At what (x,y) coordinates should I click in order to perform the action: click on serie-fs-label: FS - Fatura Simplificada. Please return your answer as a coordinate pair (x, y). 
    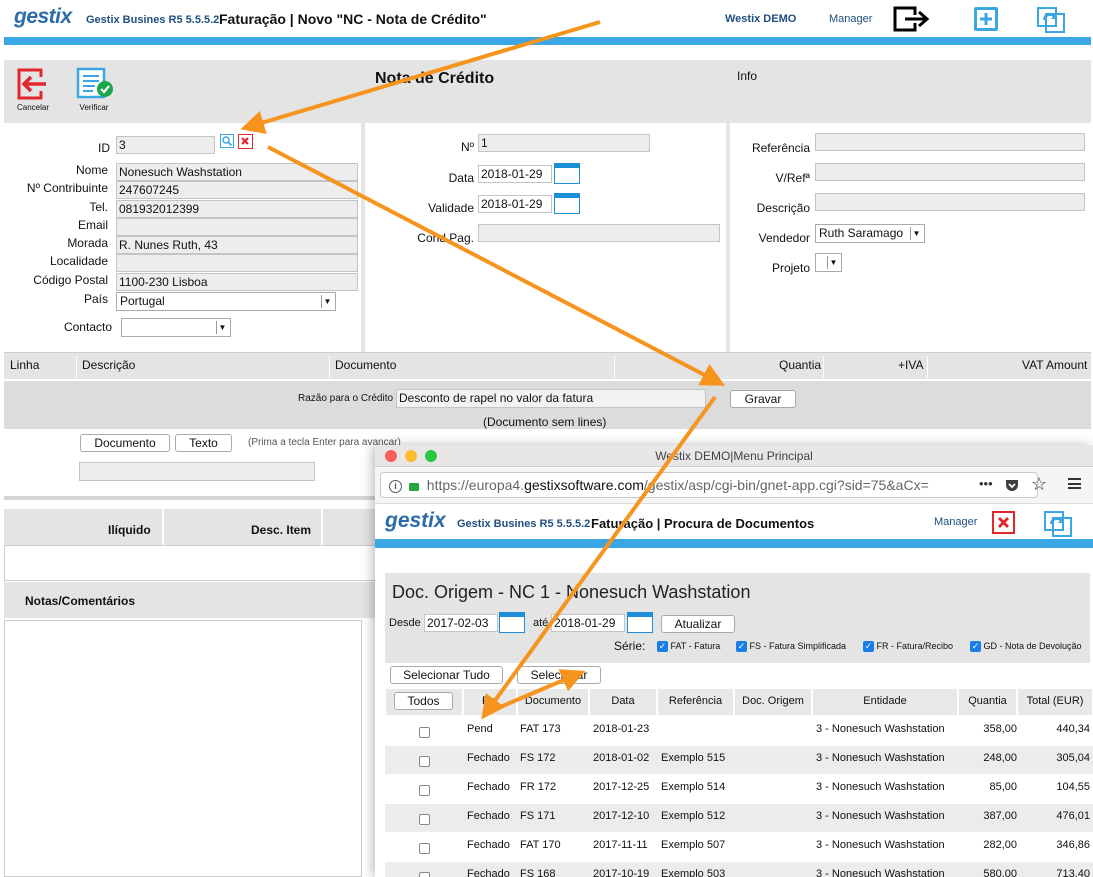
    Looking at the image, I should click on (798, 646).